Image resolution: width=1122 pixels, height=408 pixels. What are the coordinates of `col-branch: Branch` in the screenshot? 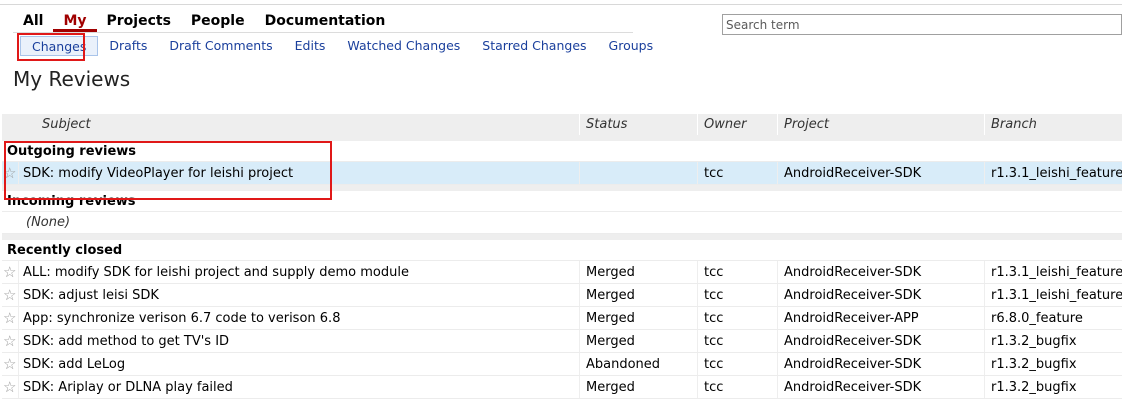 It's located at (1053, 124).